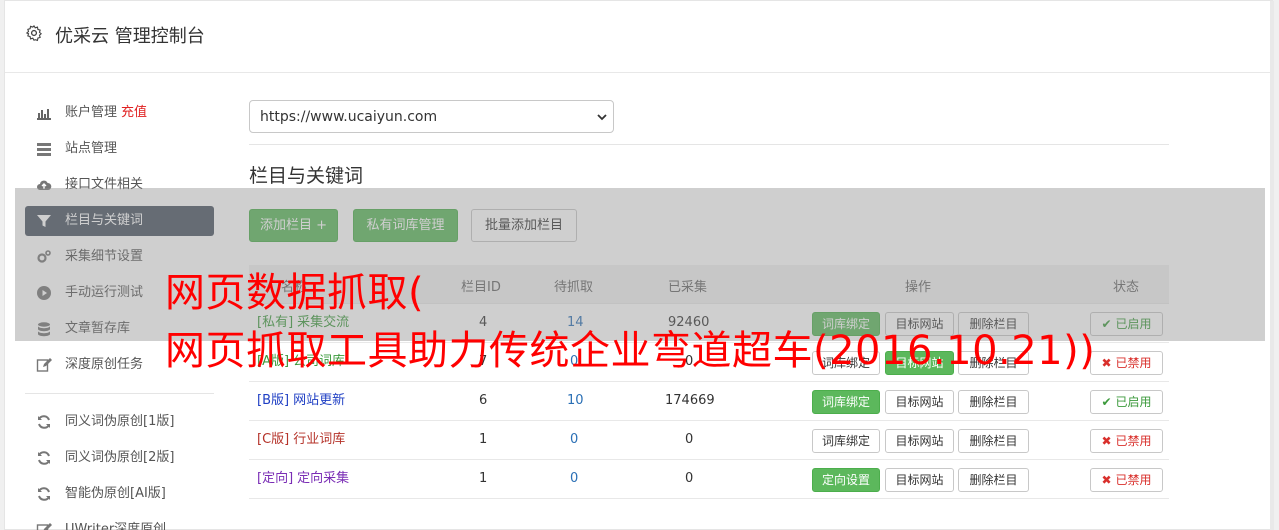 This screenshot has height=530, width=1279. What do you see at coordinates (306, 176) in the screenshot?
I see `section-title: 栏目与关键词` at bounding box center [306, 176].